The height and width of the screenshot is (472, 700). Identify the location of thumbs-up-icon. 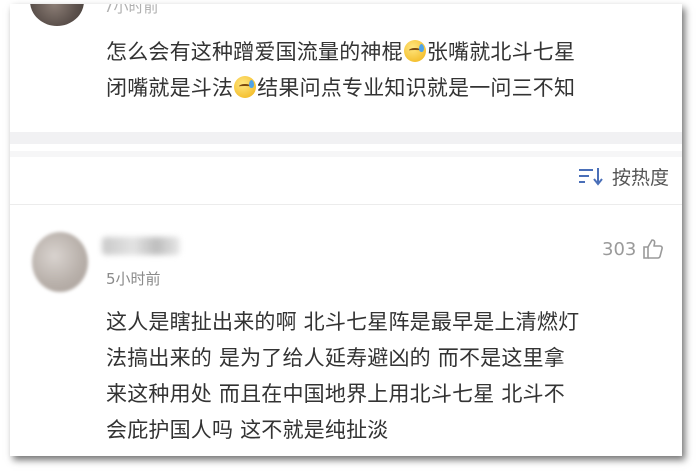
(653, 249).